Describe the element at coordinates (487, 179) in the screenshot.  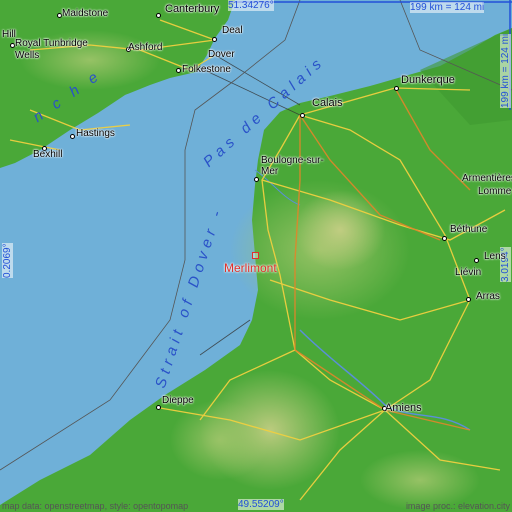
I see `place-armentieres: Armentières` at that location.